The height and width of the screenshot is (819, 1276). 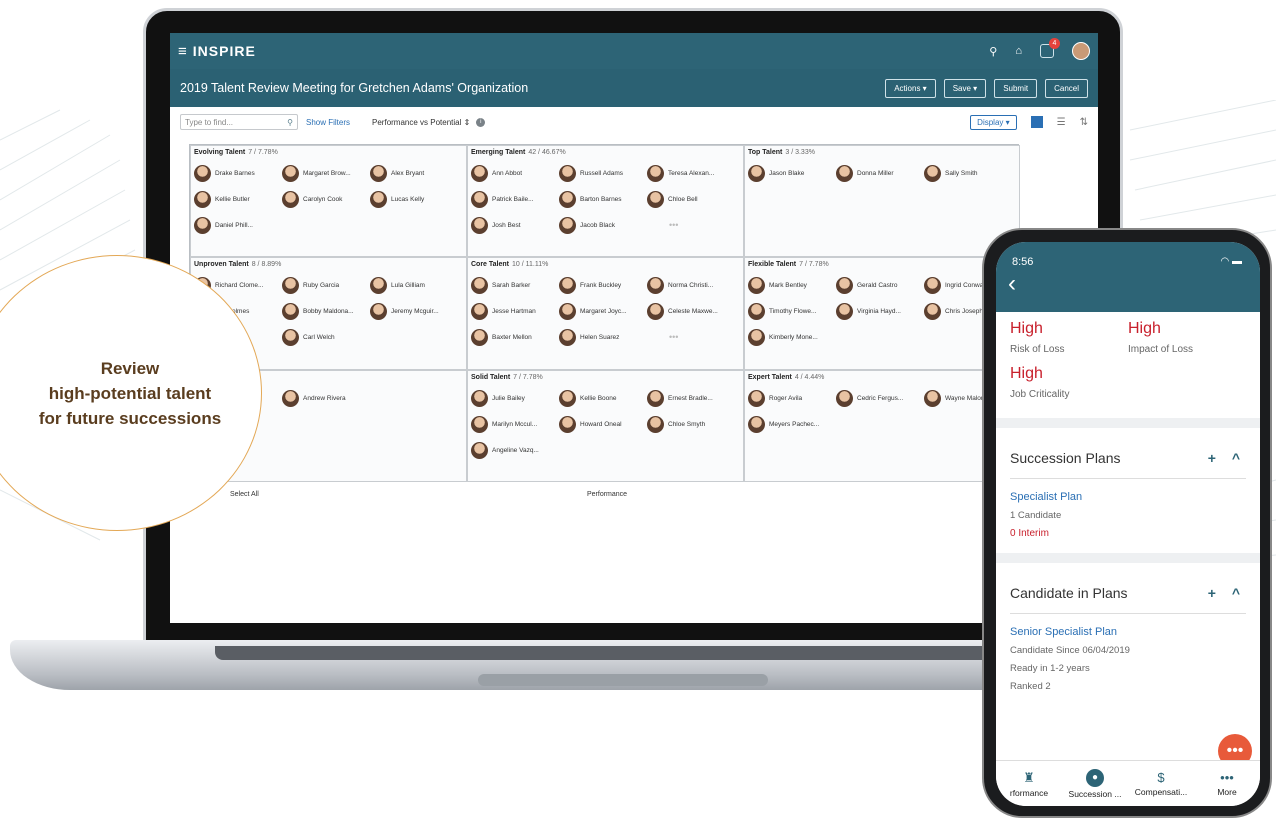 I want to click on view-select: Performance vs Potential ⇕, so click(x=421, y=122).